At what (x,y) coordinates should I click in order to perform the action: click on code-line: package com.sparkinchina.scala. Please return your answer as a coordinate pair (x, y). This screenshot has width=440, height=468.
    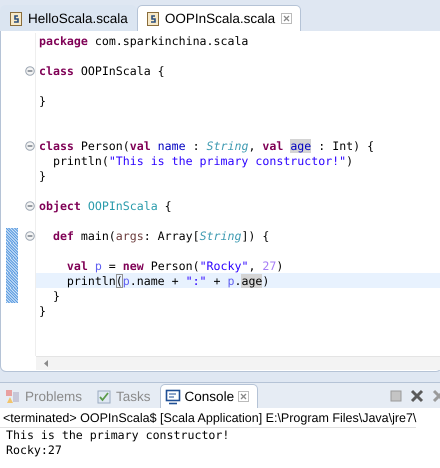
    Looking at the image, I should click on (144, 40).